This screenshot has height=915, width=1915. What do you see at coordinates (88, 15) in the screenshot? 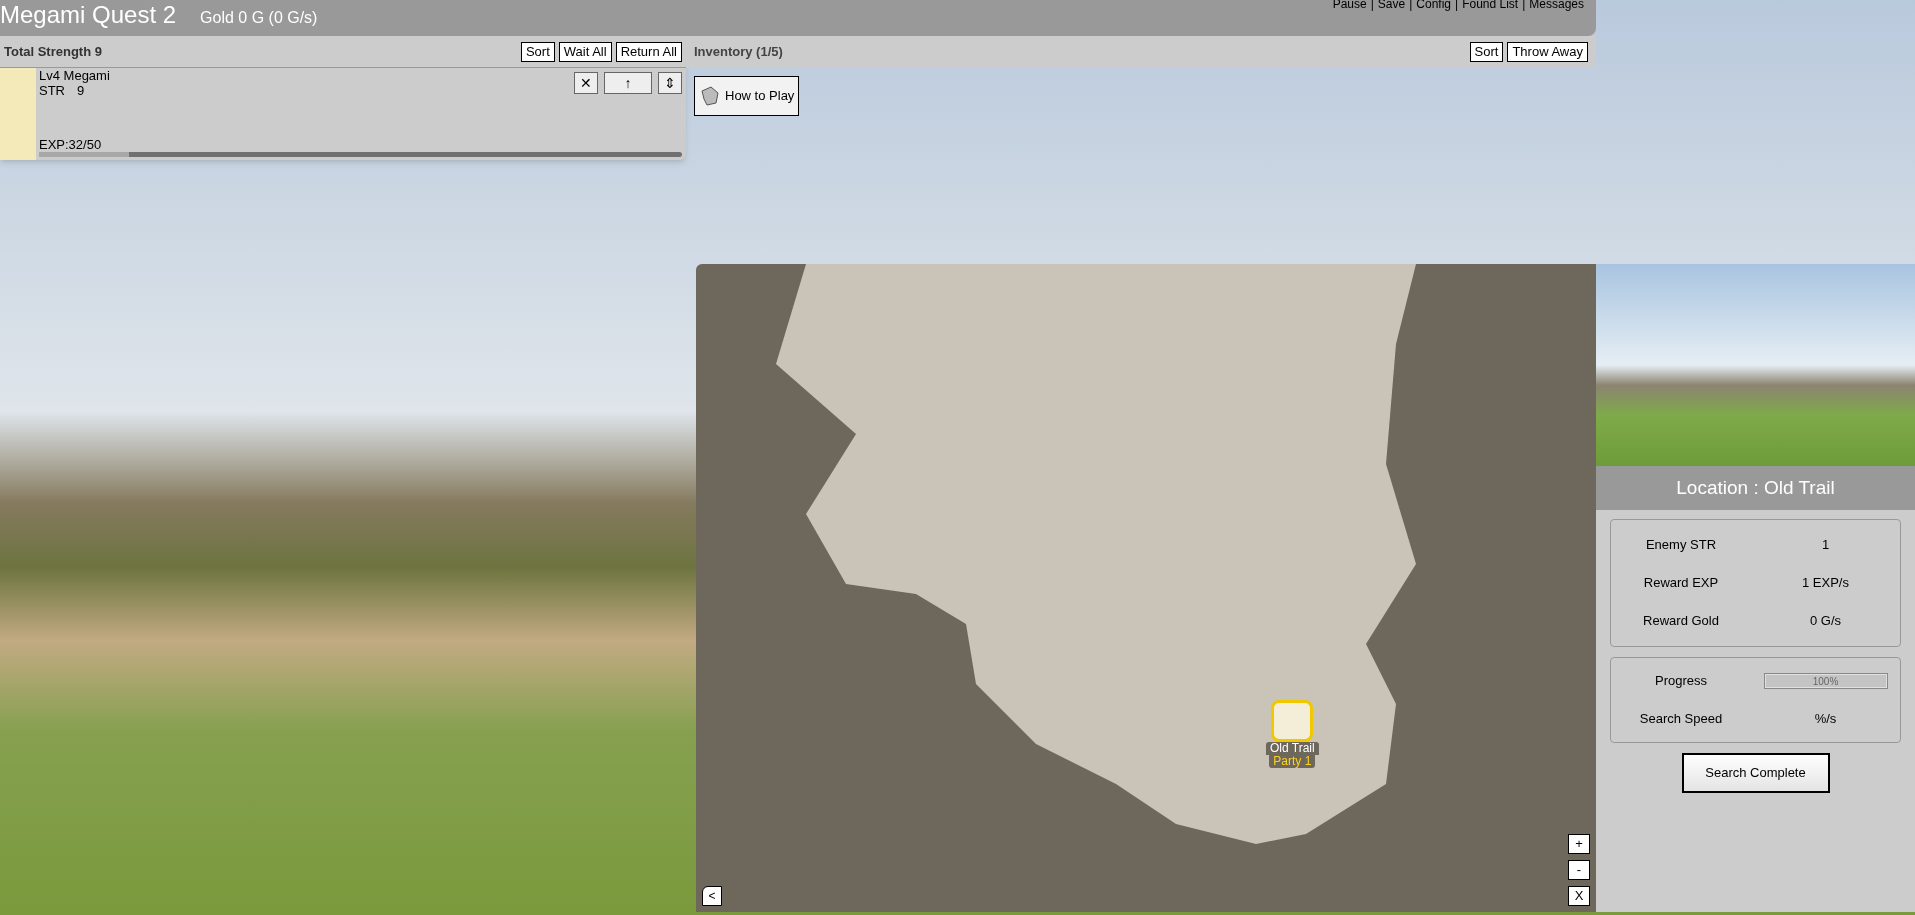
I see `game-title: Megami Quest 2` at bounding box center [88, 15].